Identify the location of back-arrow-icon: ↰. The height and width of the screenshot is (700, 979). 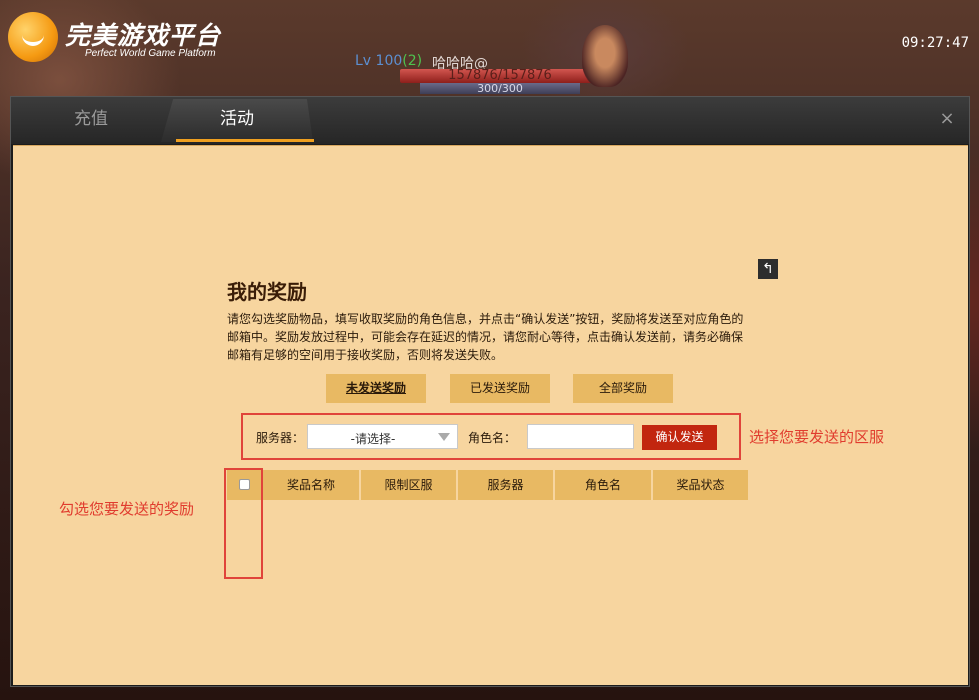
(768, 269).